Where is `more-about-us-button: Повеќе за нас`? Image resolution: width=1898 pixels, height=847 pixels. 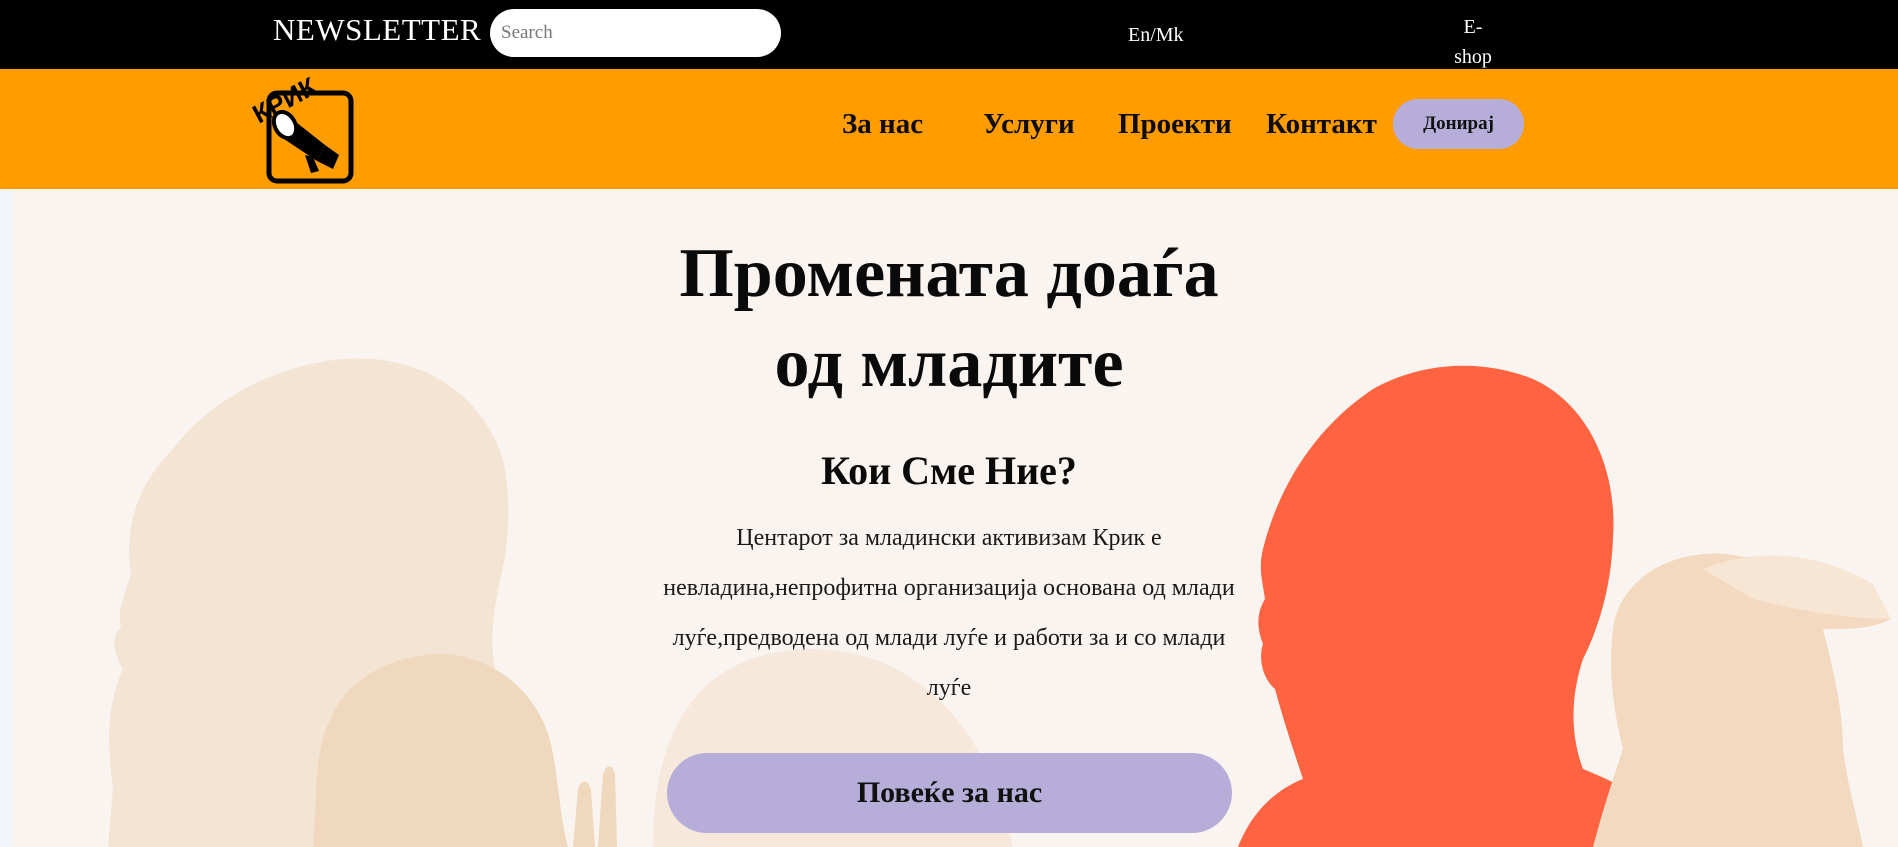
more-about-us-button: Повеќе за нас is located at coordinates (949, 793).